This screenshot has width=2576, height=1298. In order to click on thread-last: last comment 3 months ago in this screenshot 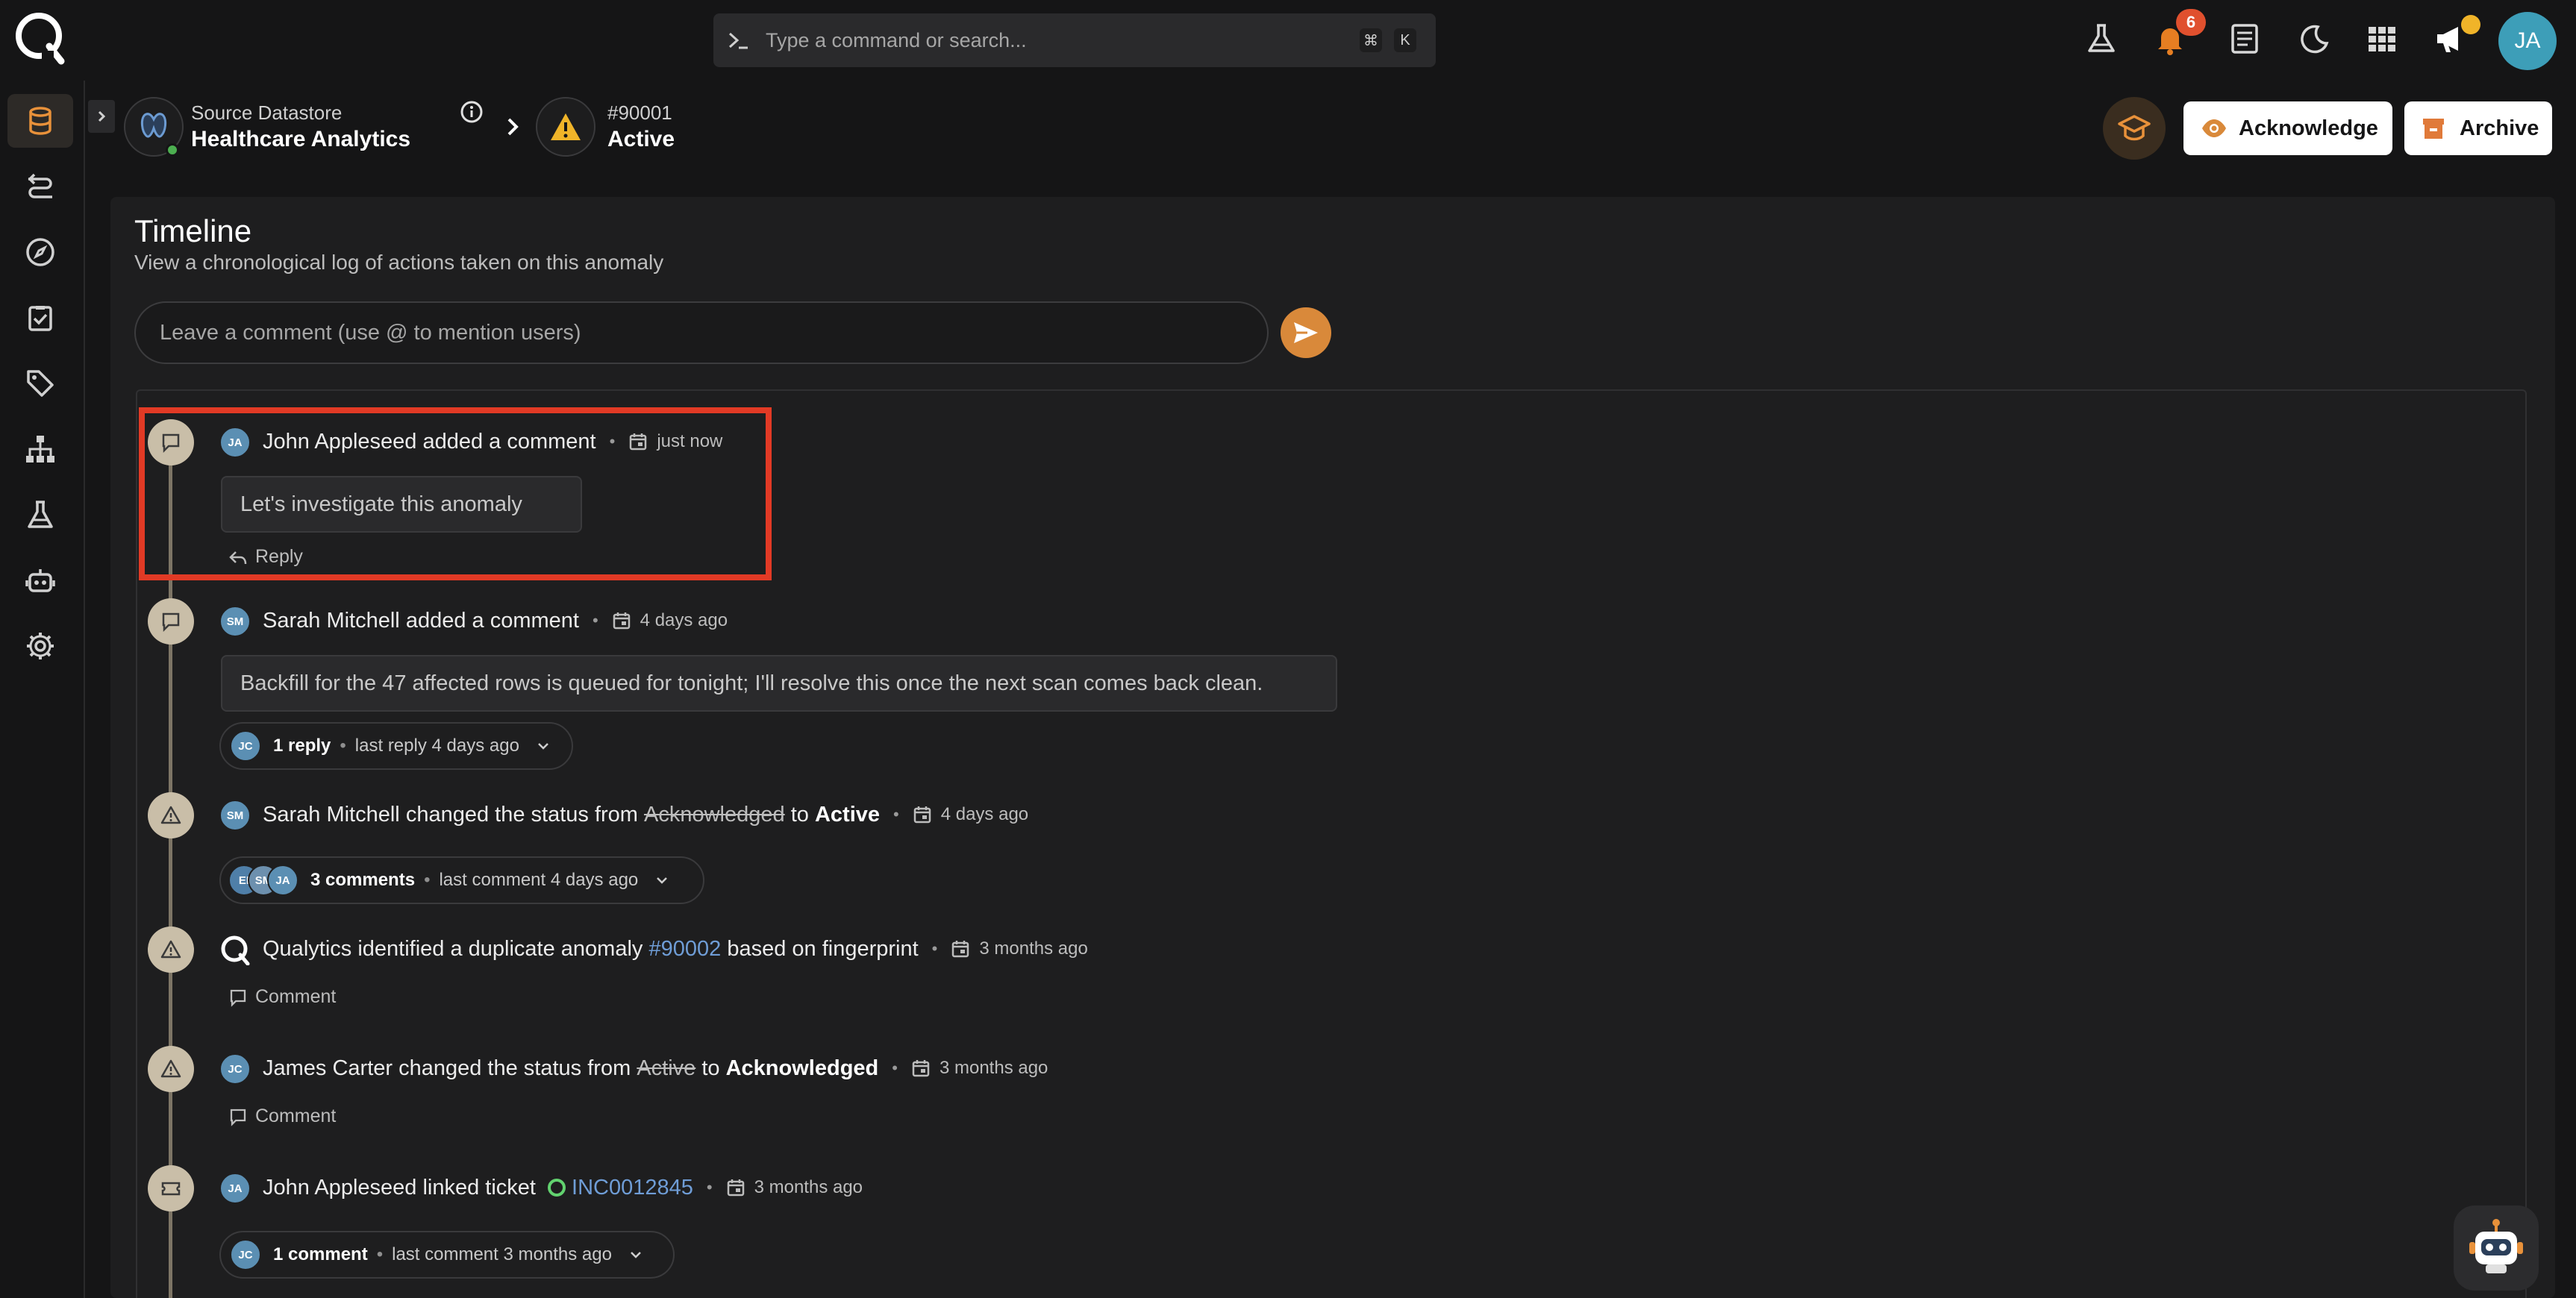, I will do `click(502, 1254)`.